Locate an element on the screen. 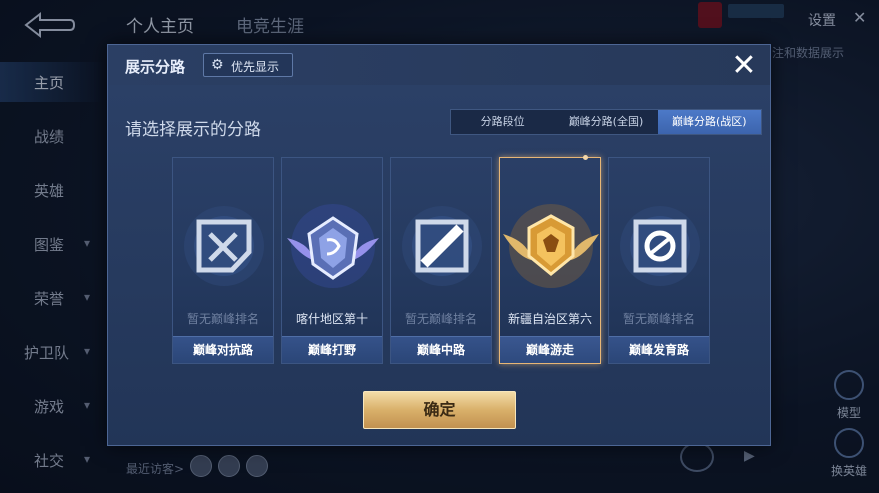  lane-card-farm: 暂无巅峰排名 巅峰发育路 is located at coordinates (659, 260).